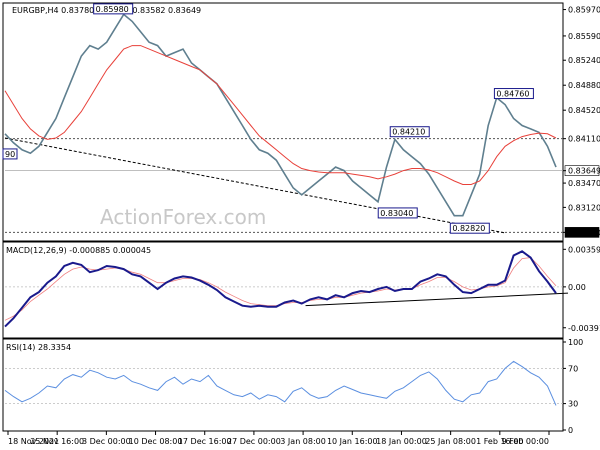 This screenshot has height=450, width=600. I want to click on x-tick-label: 3 Jan 08:00, so click(303, 441).